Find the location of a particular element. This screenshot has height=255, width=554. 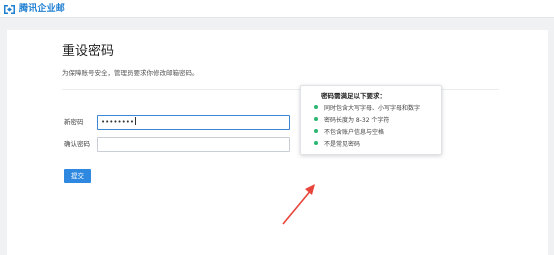

top-bar: 腾讯企业邮 is located at coordinates (277, 9).